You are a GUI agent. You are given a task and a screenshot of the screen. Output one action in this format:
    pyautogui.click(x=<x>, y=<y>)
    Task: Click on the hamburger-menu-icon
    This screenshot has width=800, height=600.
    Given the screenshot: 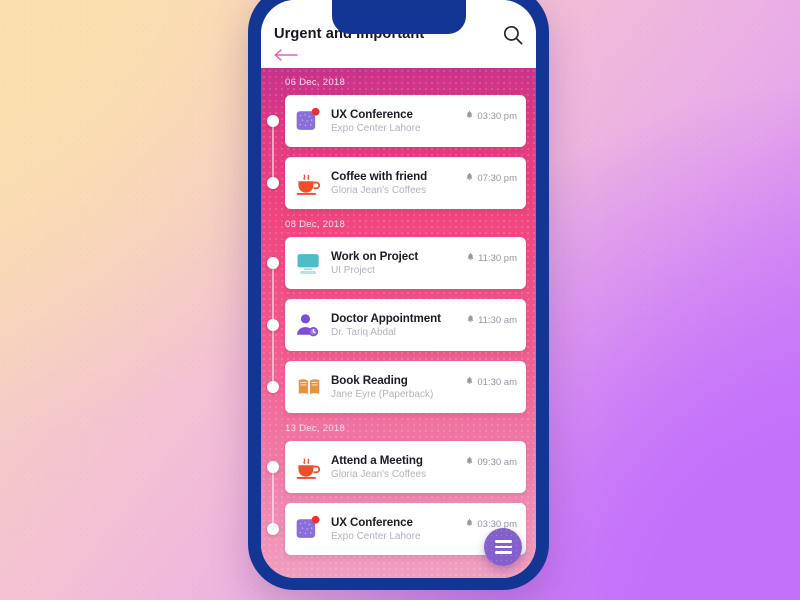 What is the action you would take?
    pyautogui.click(x=503, y=547)
    